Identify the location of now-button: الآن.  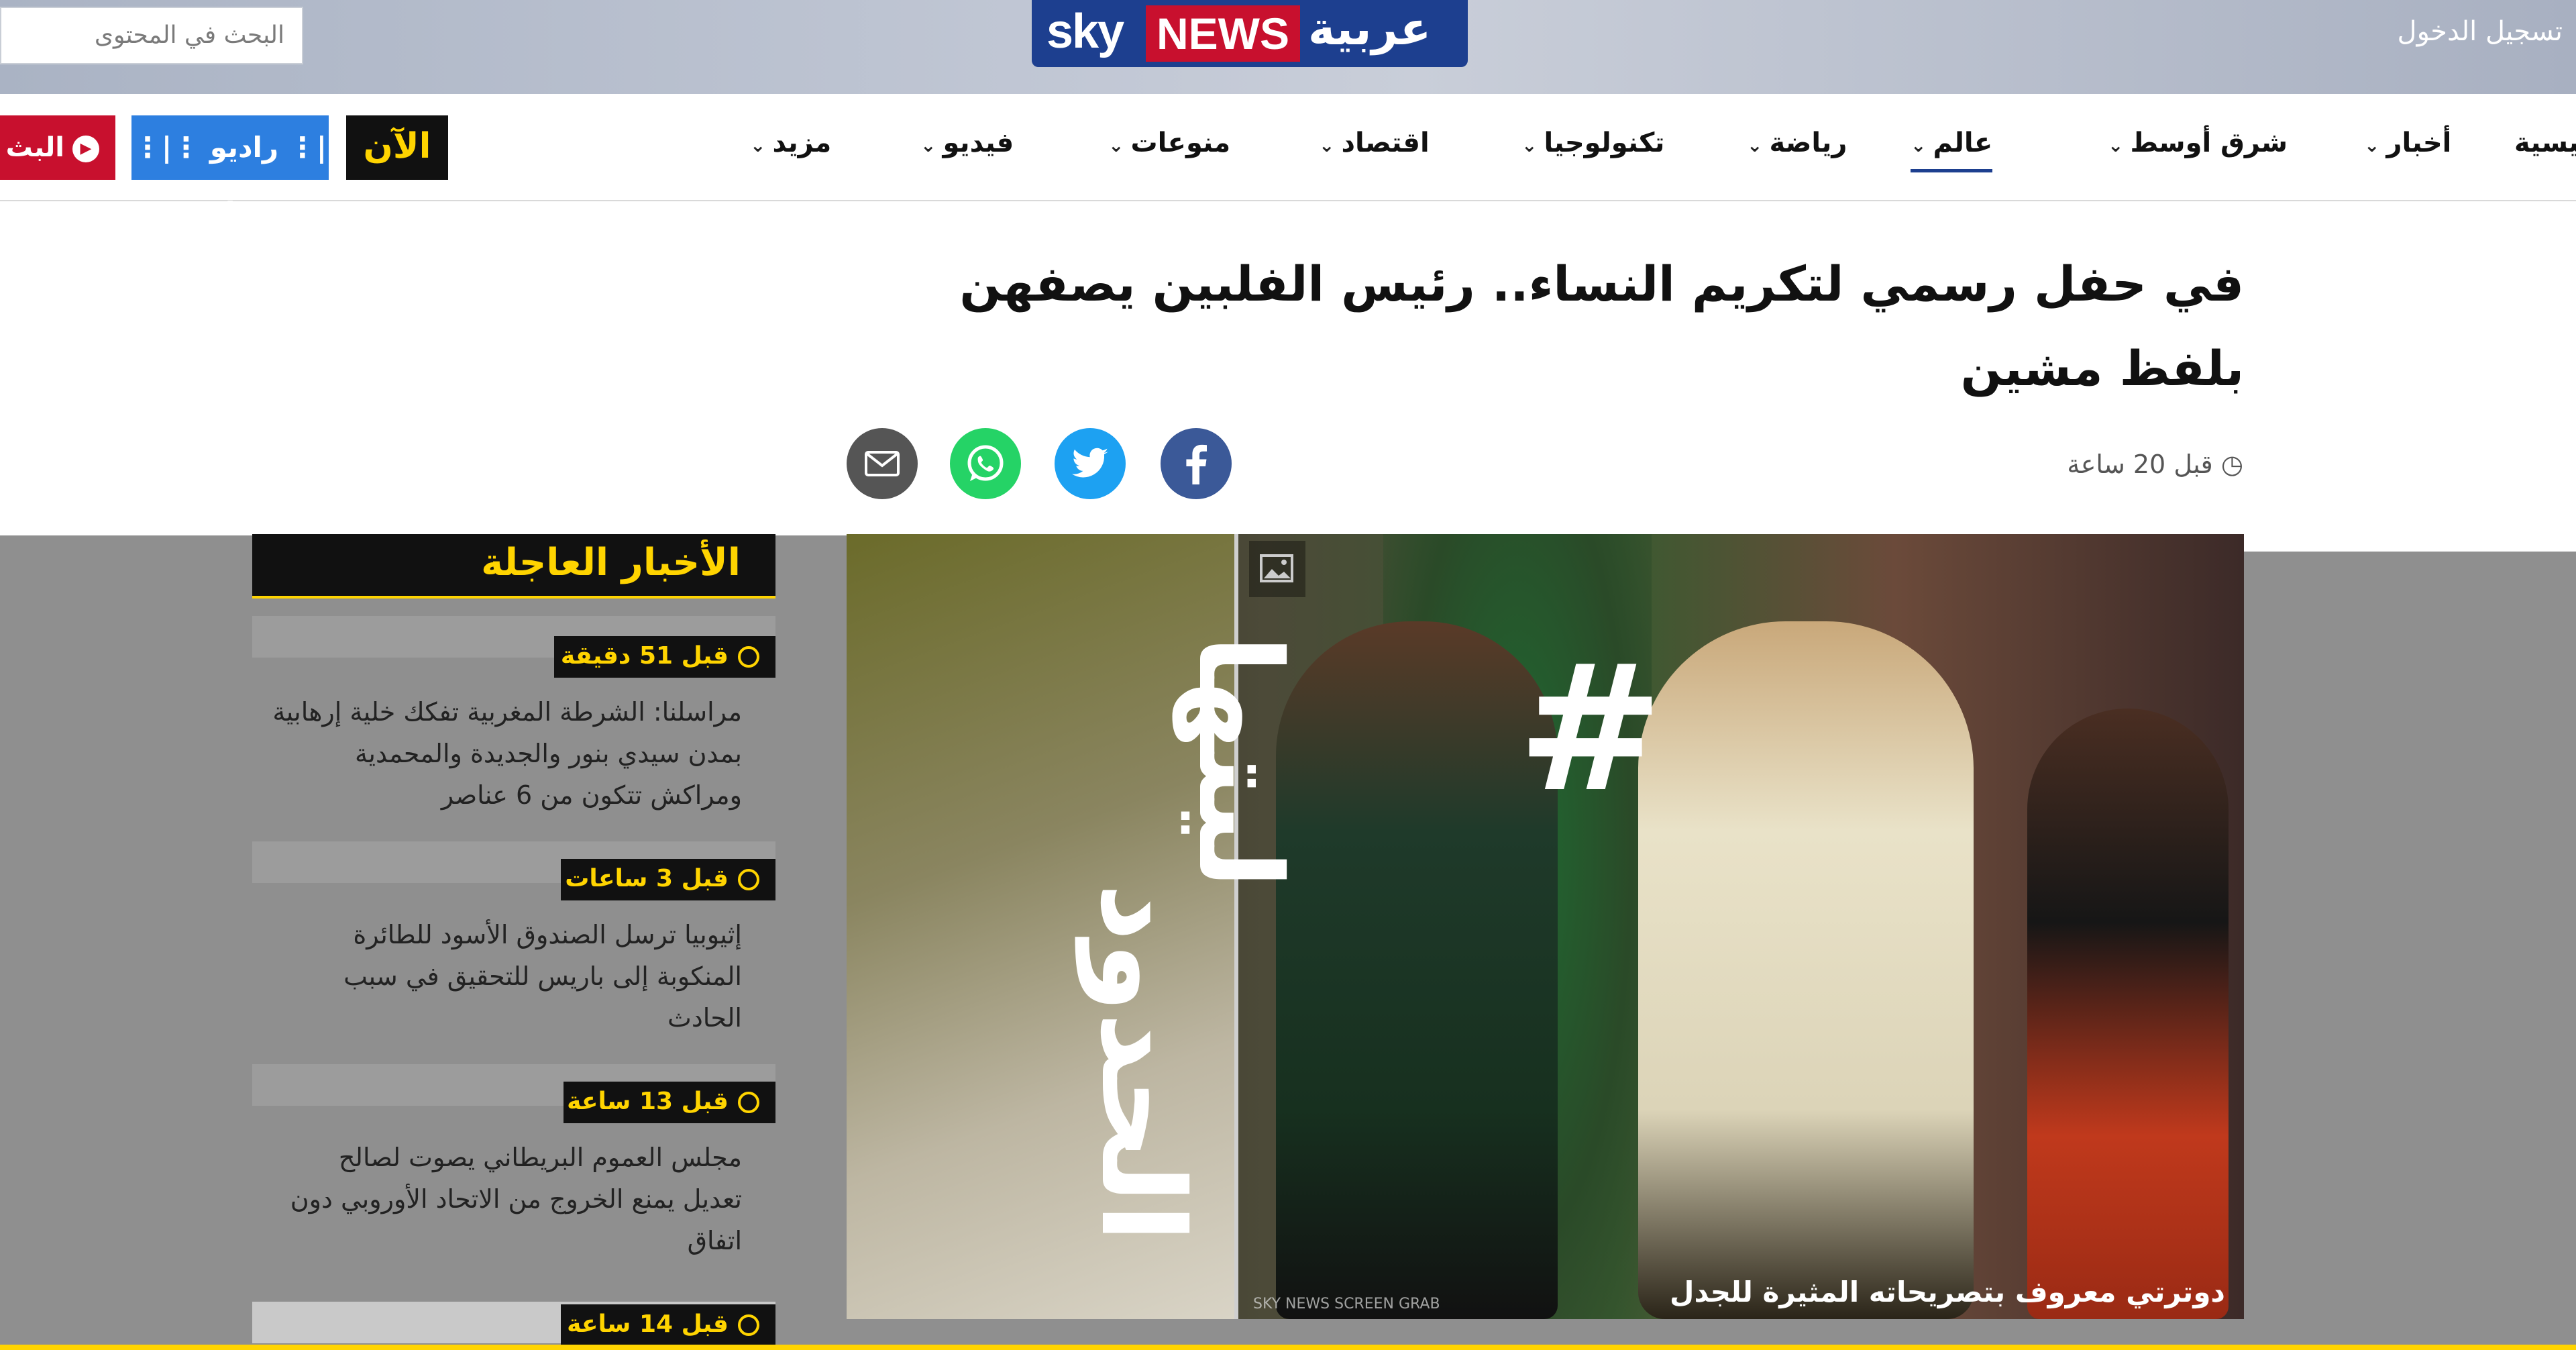
(397, 147).